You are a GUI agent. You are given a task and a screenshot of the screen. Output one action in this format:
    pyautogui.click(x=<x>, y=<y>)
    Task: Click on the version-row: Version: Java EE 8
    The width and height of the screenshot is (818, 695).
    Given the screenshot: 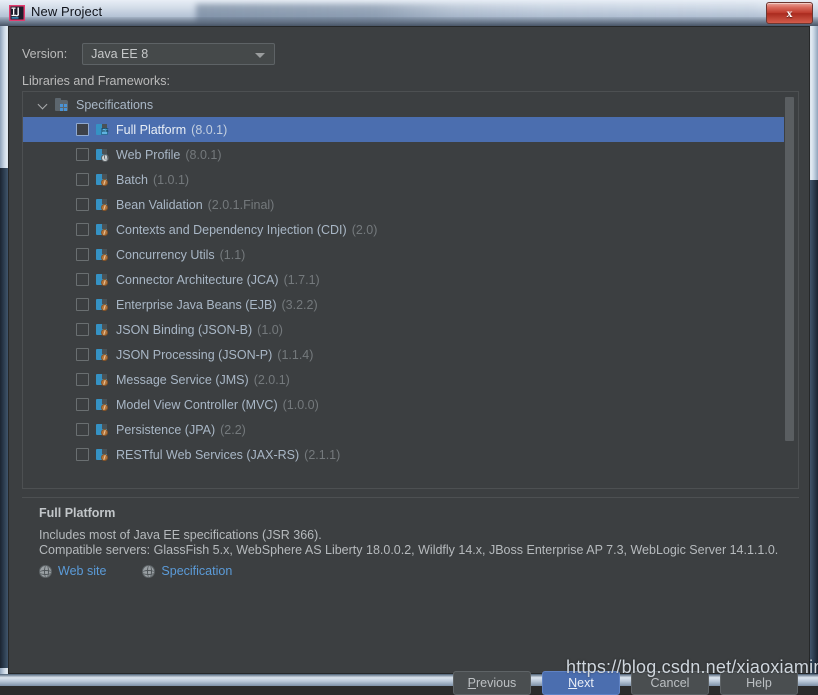 What is the action you would take?
    pyautogui.click(x=149, y=54)
    